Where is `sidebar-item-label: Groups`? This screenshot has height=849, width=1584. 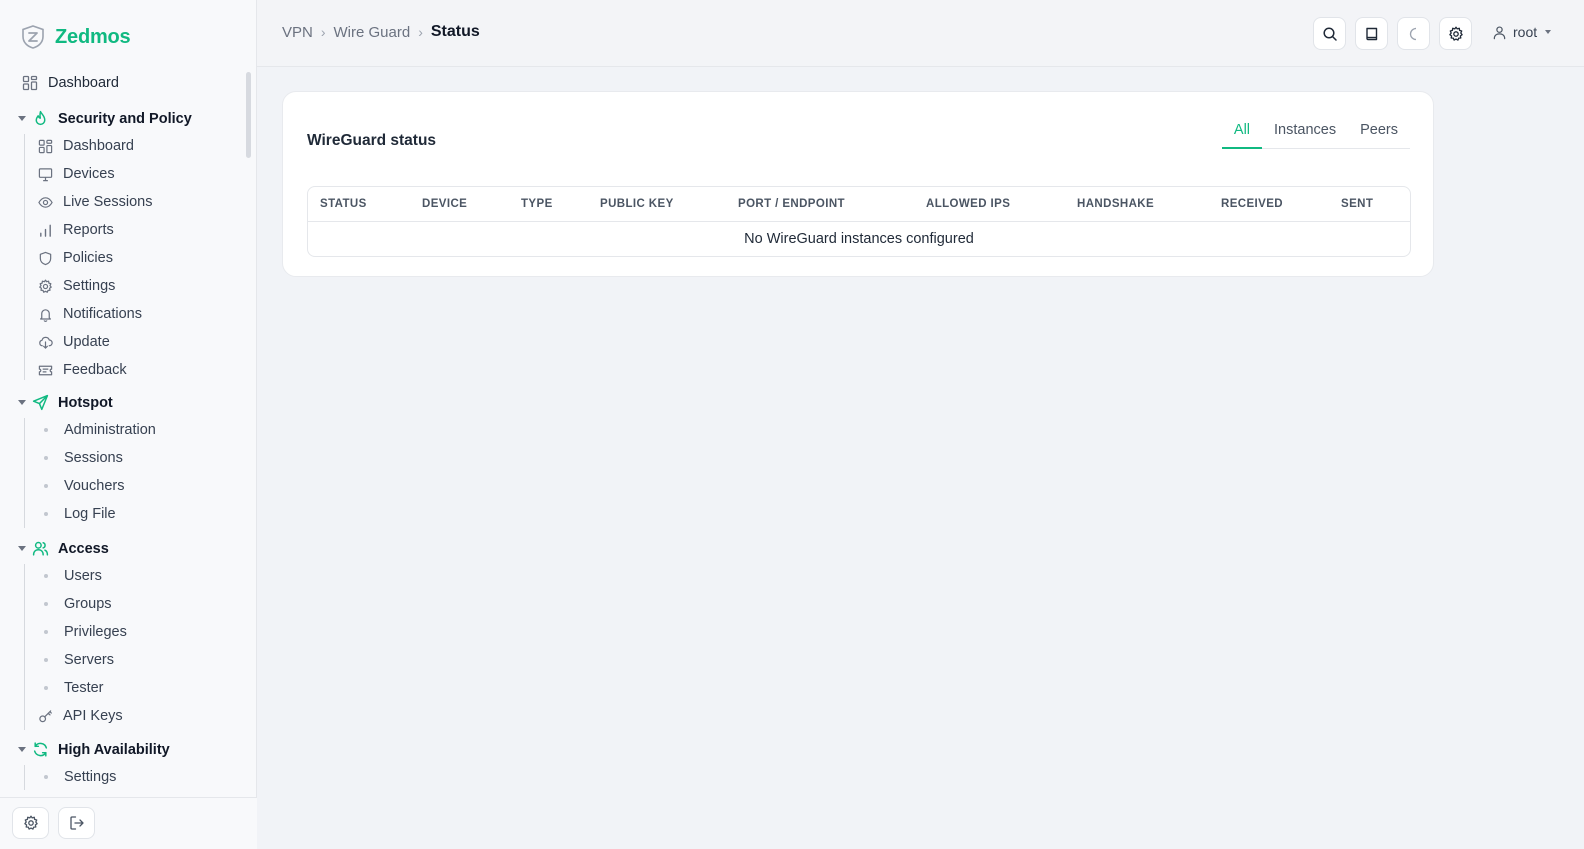
sidebar-item-label: Groups is located at coordinates (88, 604).